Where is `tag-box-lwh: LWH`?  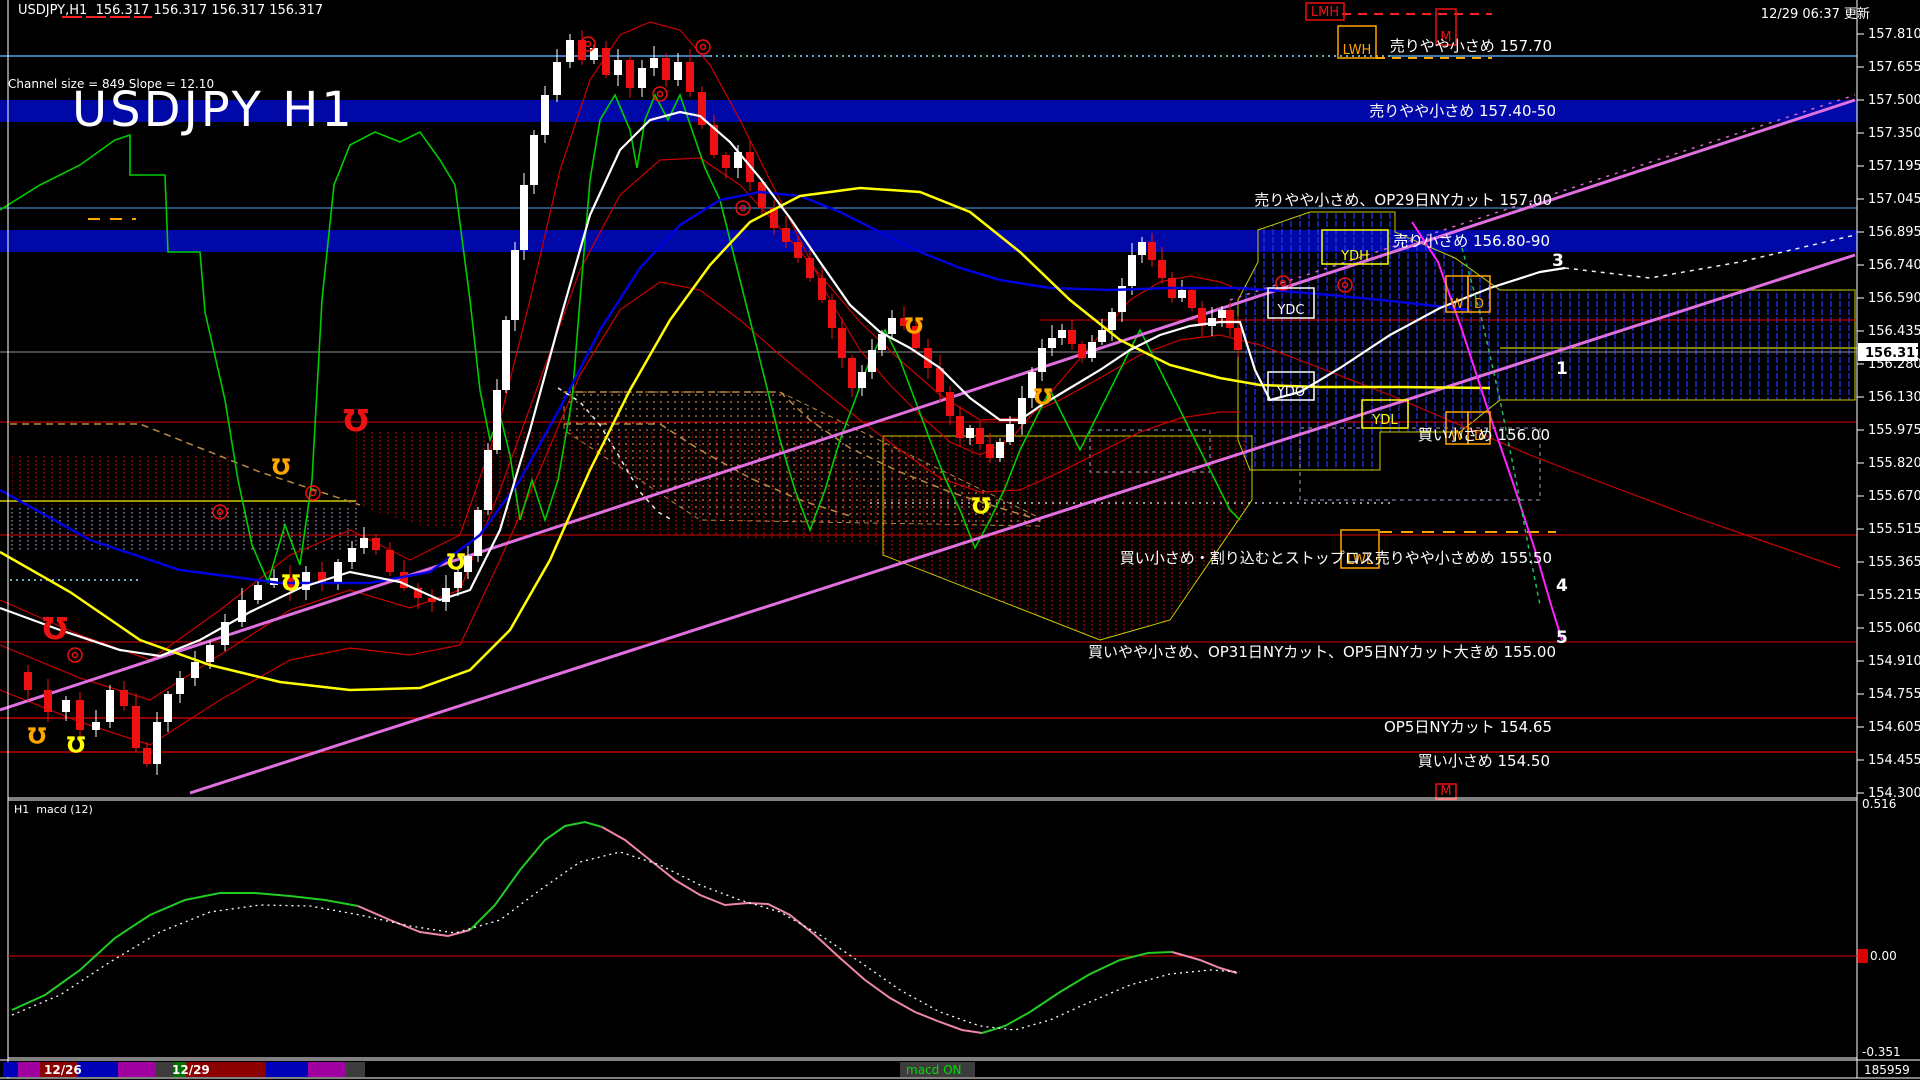 tag-box-lwh: LWH is located at coordinates (1357, 42).